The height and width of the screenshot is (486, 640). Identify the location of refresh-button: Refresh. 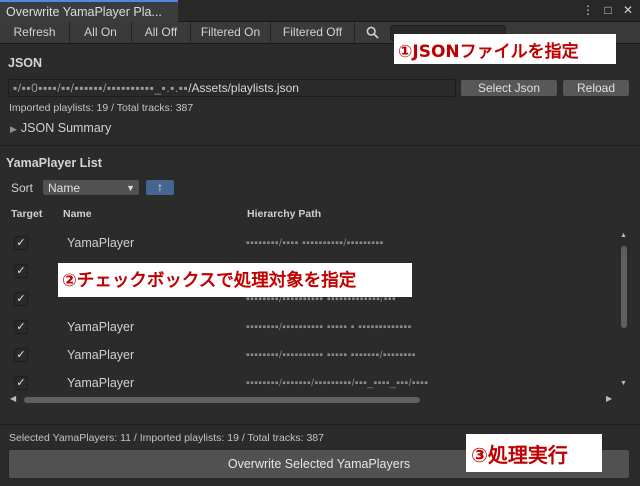
(35, 33).